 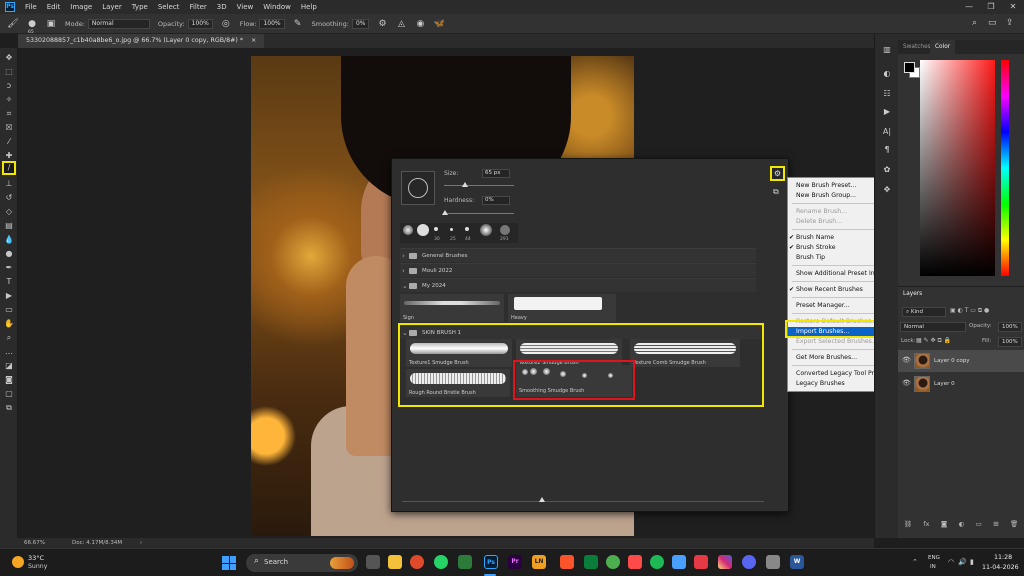 What do you see at coordinates (944, 526) in the screenshot?
I see `add-mask-icon: ◙` at bounding box center [944, 526].